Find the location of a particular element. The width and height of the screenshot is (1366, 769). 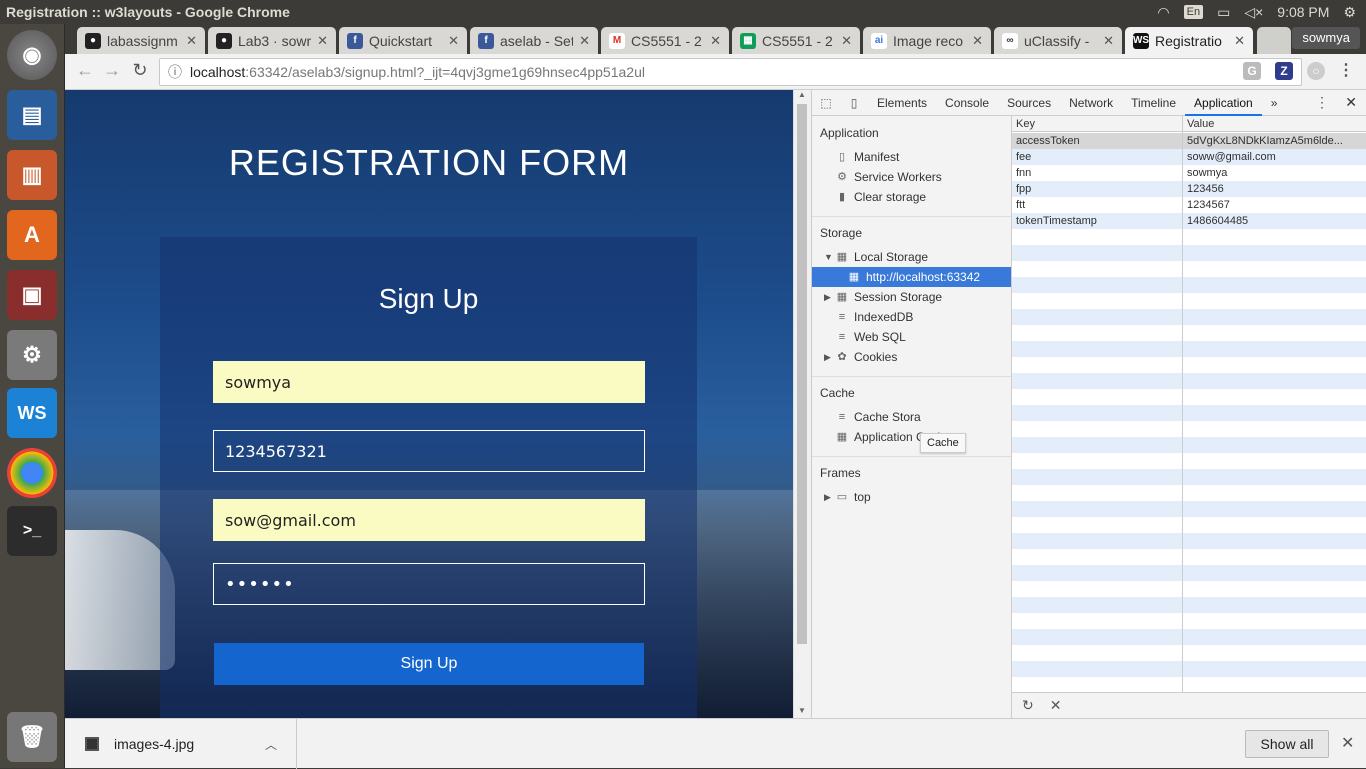

column-divider is located at coordinates (1182, 404).